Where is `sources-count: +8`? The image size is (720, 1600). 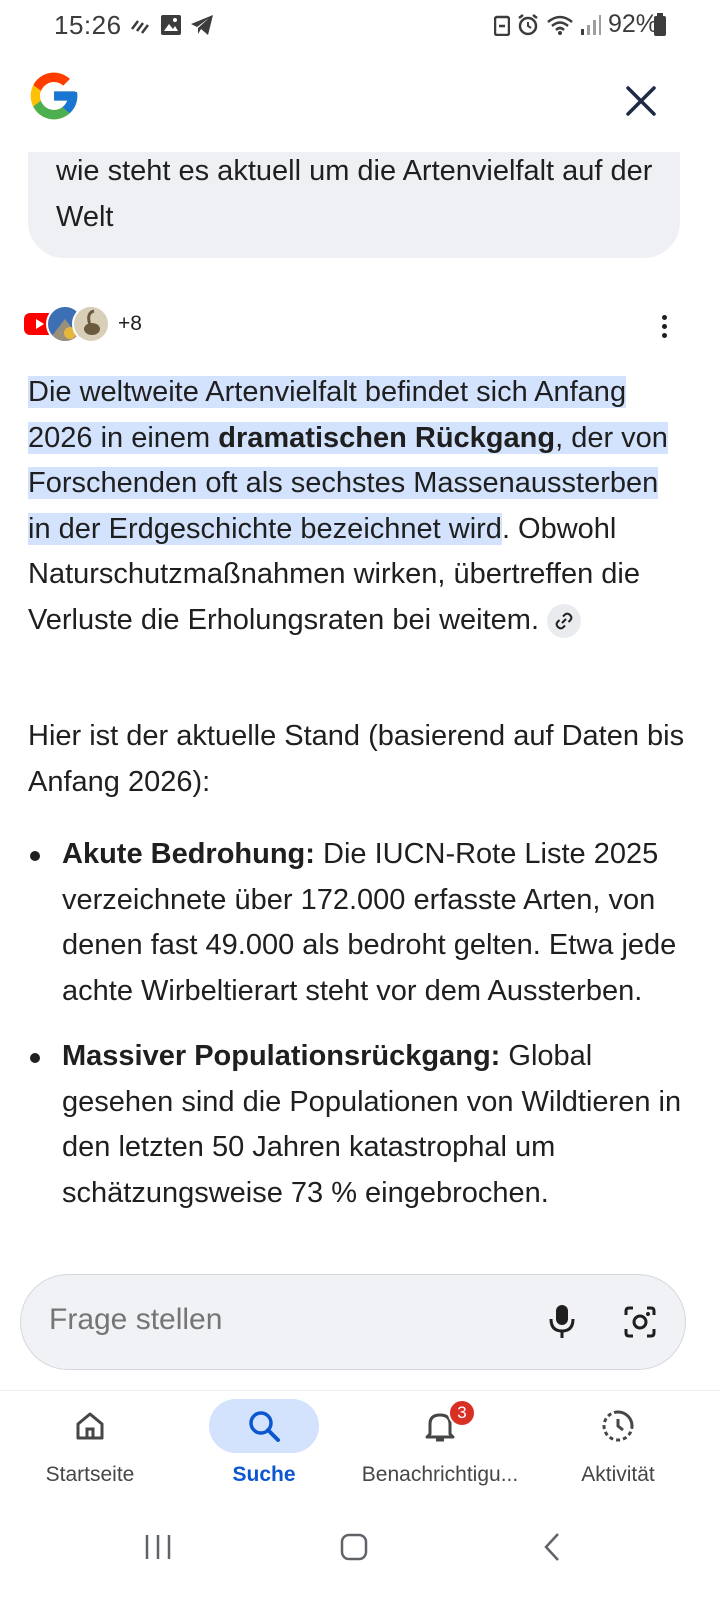
sources-count: +8 is located at coordinates (130, 323).